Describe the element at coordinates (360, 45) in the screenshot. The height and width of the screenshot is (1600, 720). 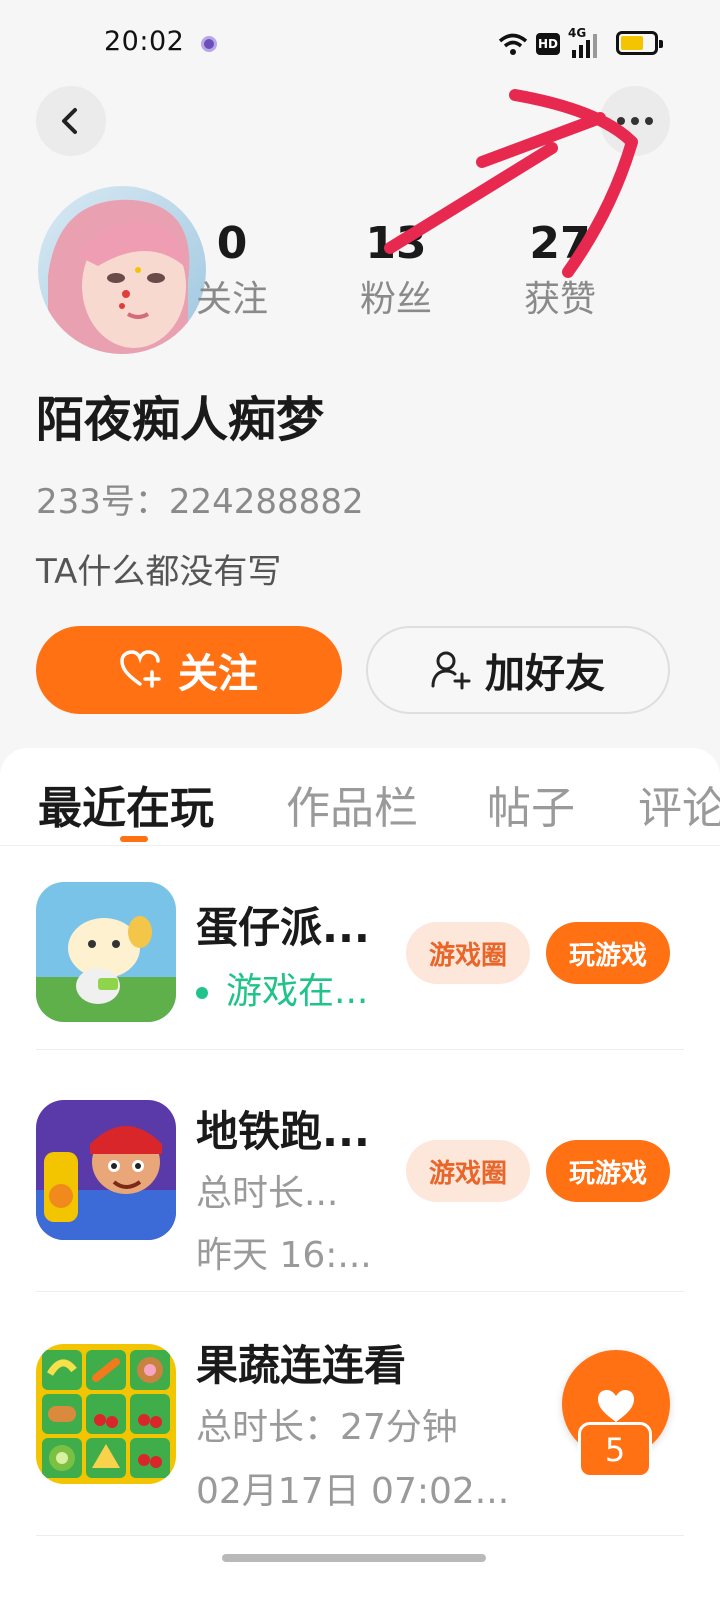
I see `status-bar: 20:02 HD 4G` at that location.